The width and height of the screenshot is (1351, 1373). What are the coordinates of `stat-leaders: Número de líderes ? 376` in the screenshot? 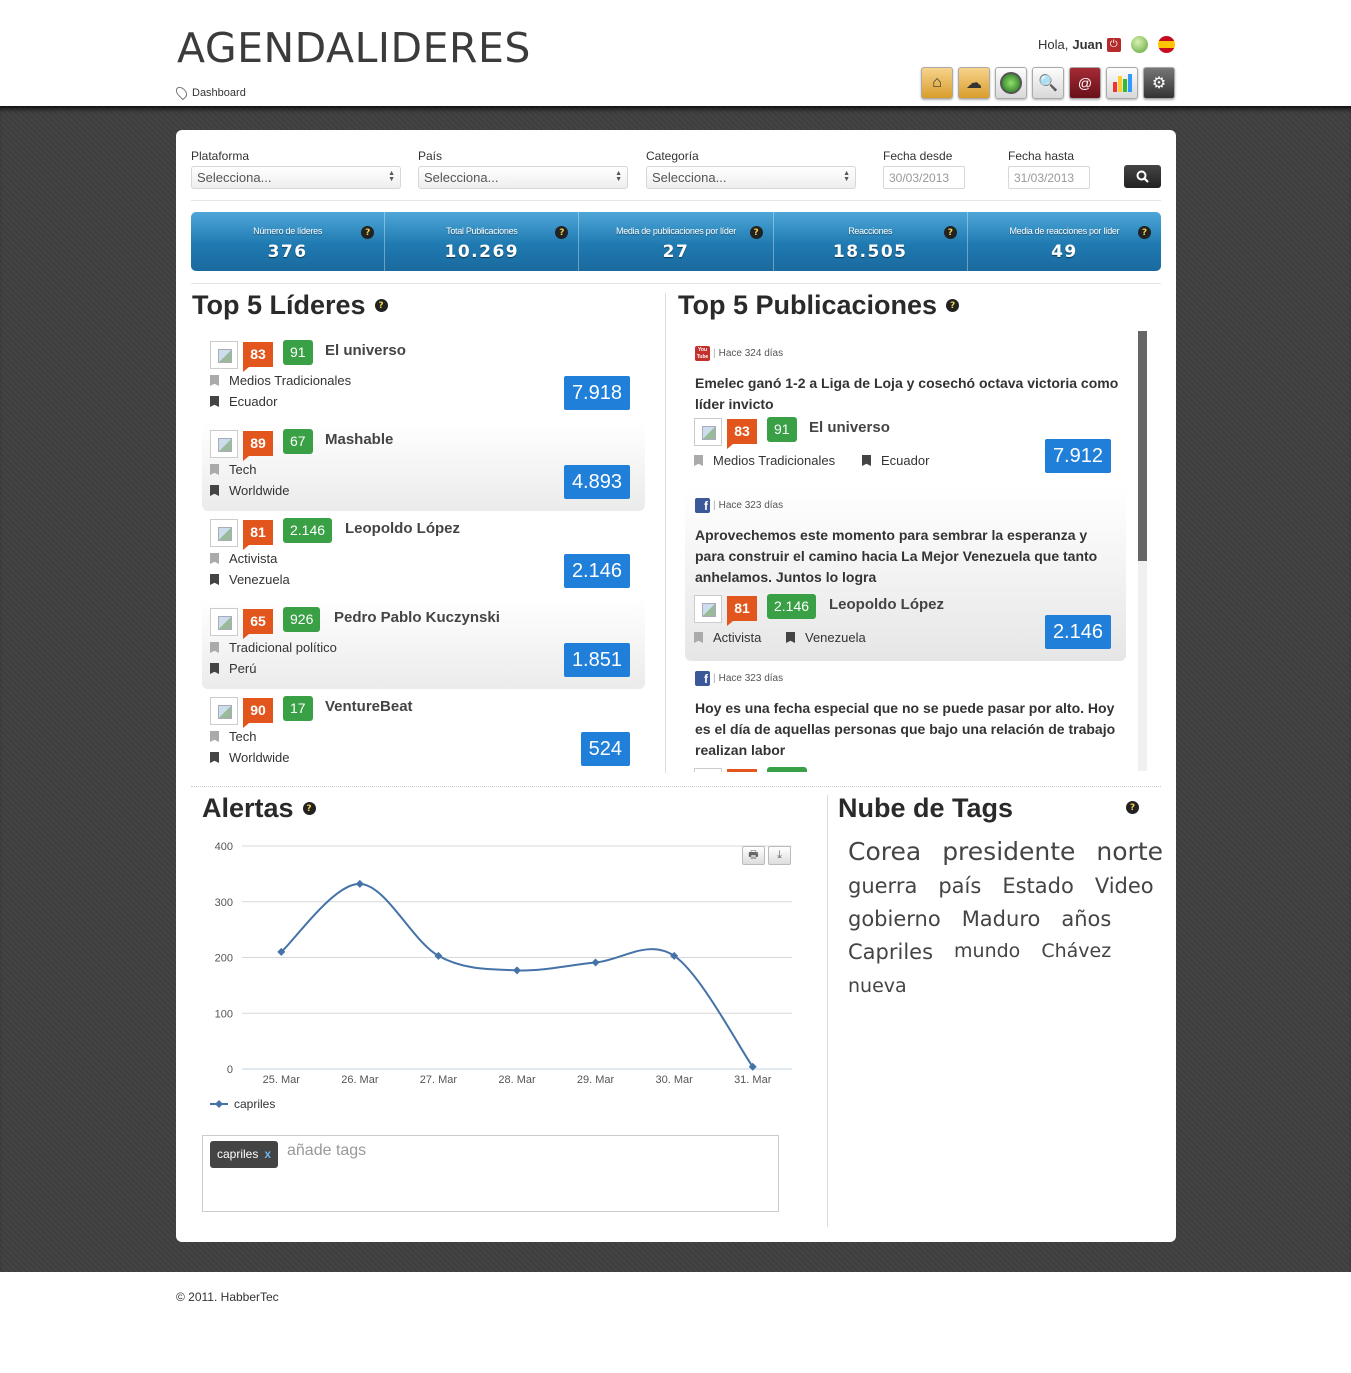 It's located at (288, 241).